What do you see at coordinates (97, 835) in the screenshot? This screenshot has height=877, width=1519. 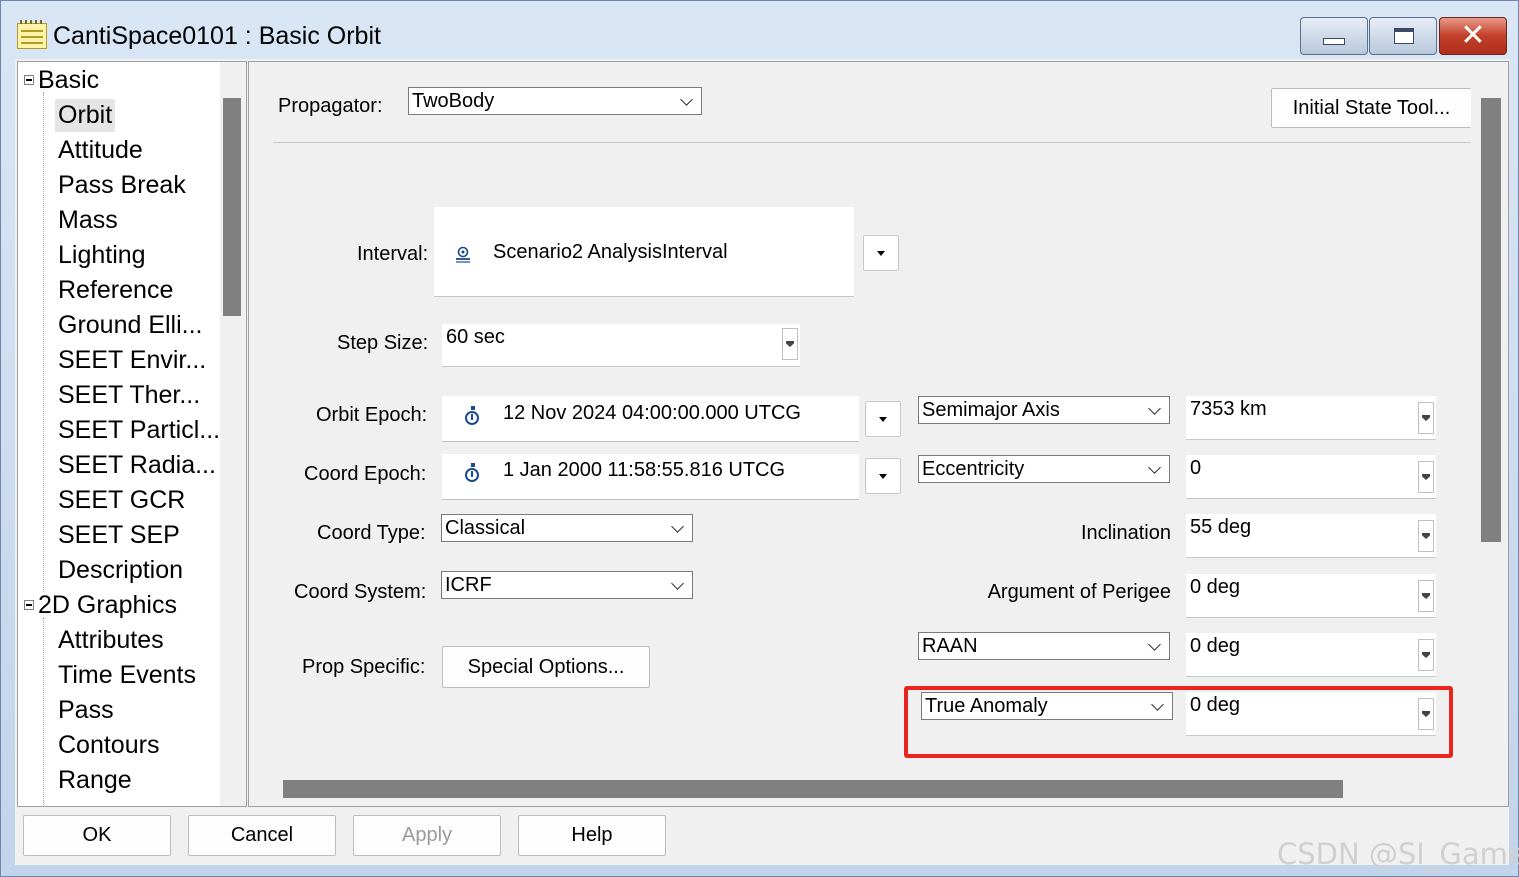 I see `ok-button: OK` at bounding box center [97, 835].